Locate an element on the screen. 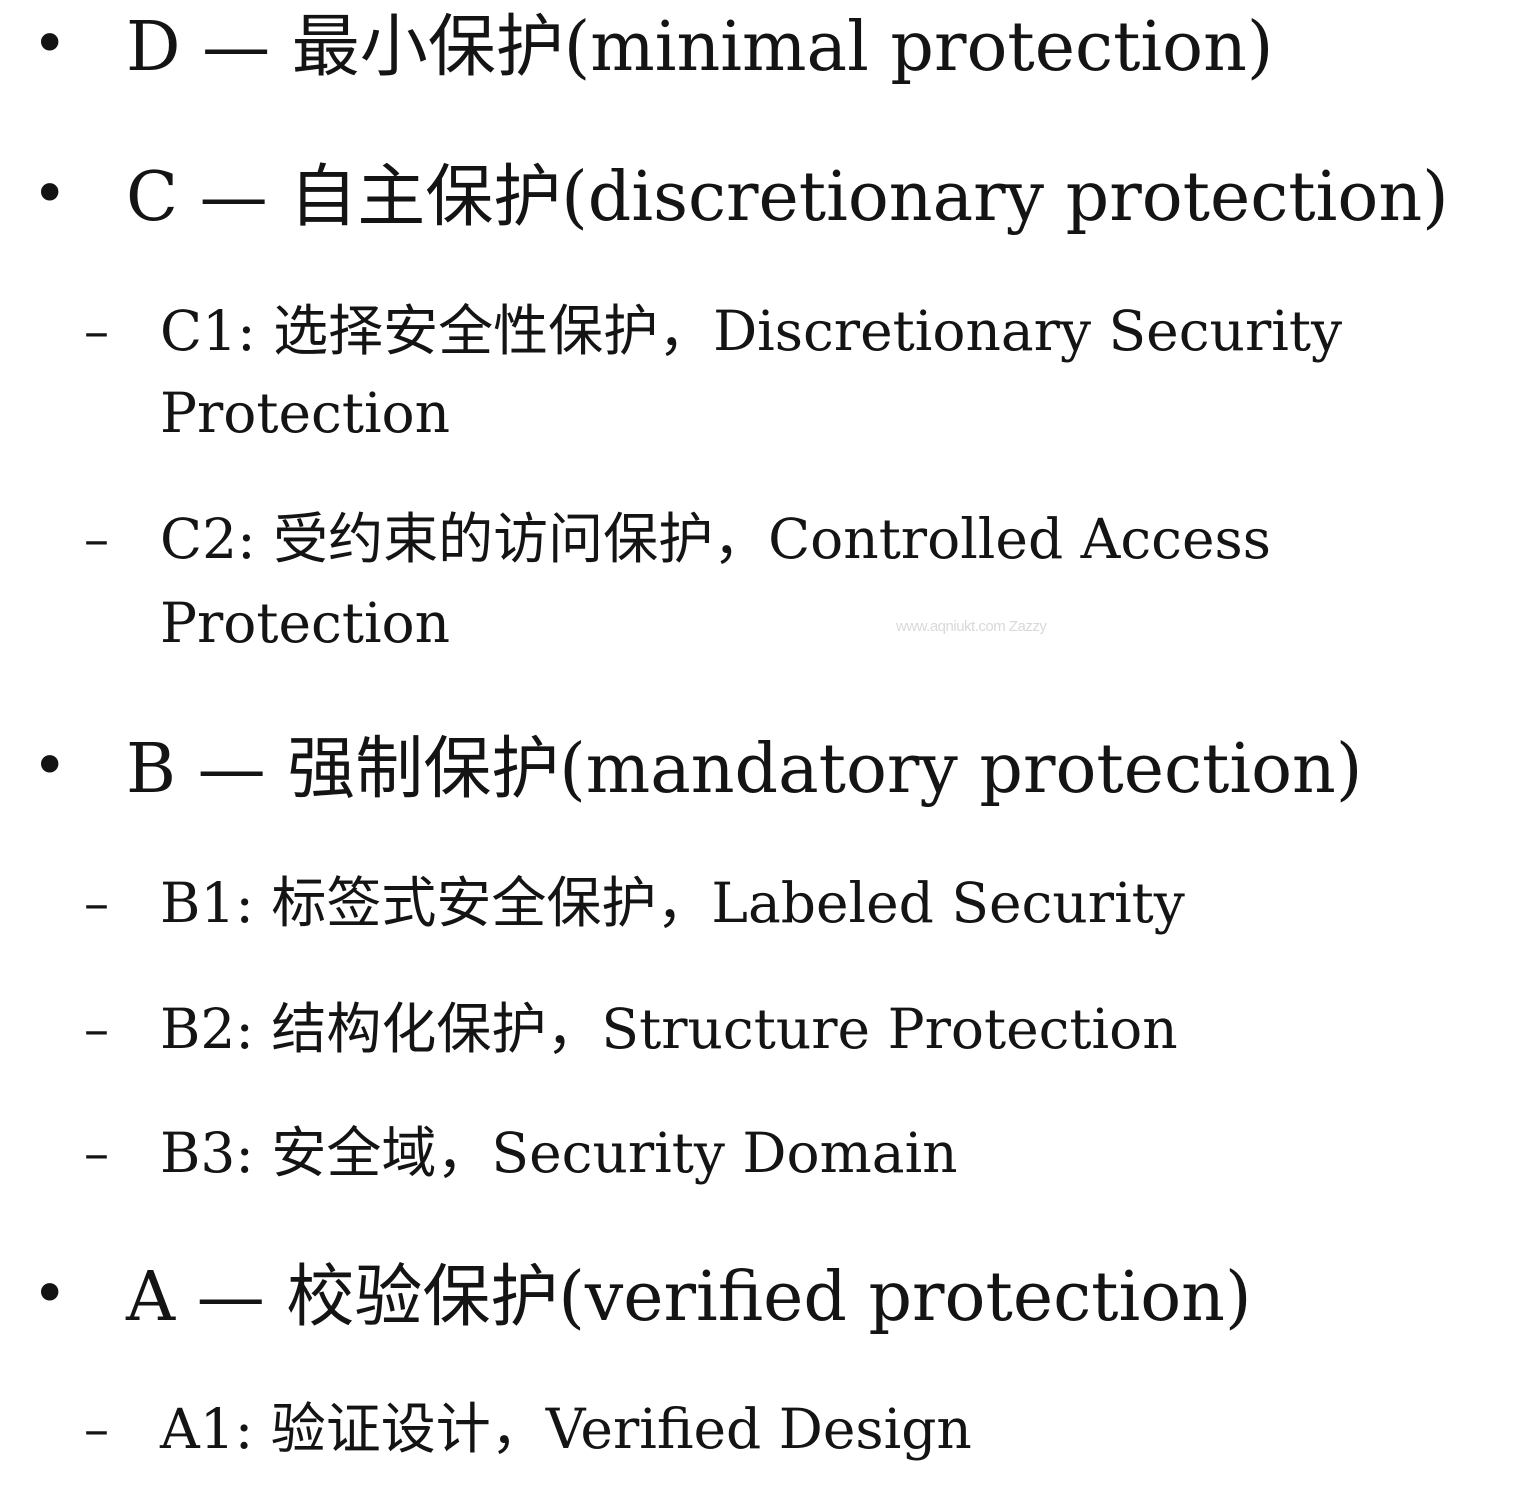  level-b3-line1: B3: 安全域，Security Domain is located at coordinates (559, 1153).